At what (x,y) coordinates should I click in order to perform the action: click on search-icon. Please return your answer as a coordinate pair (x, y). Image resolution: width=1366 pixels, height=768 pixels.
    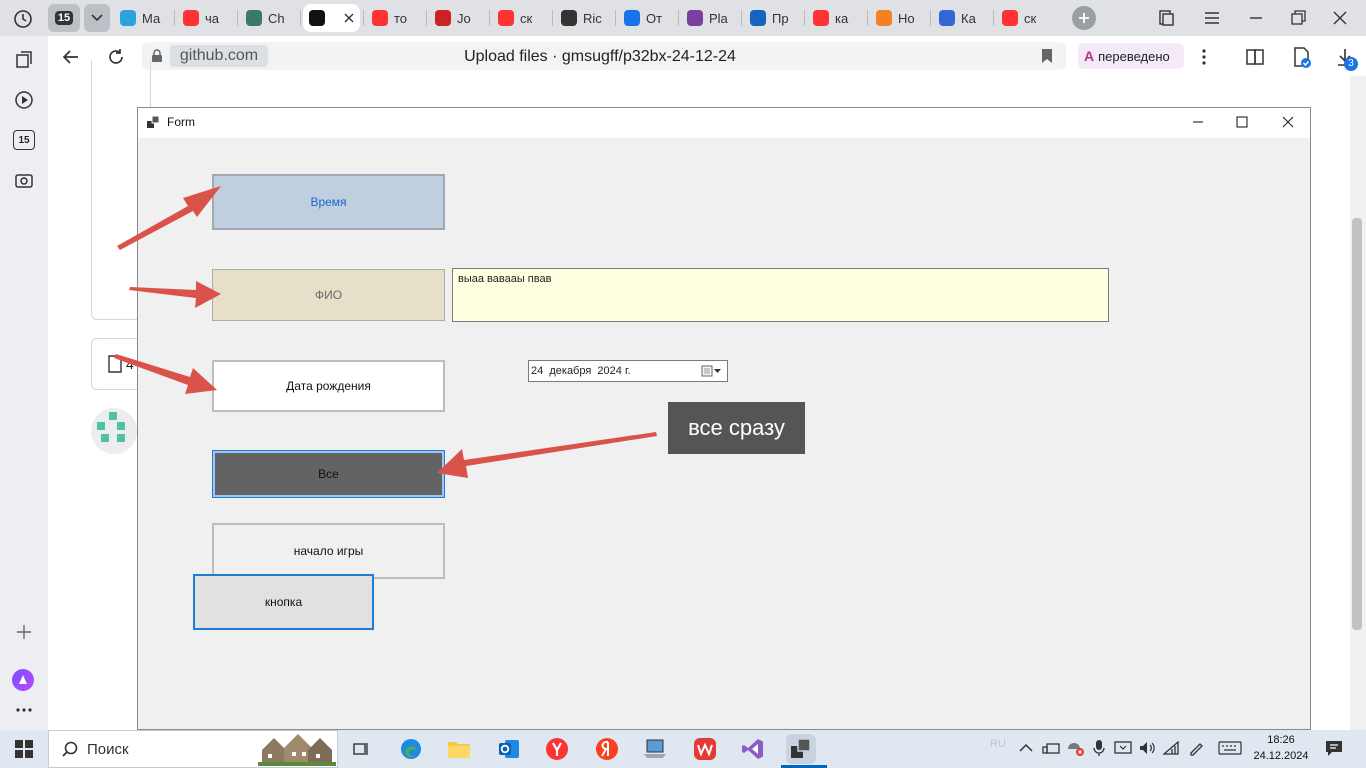
    Looking at the image, I should click on (70, 749).